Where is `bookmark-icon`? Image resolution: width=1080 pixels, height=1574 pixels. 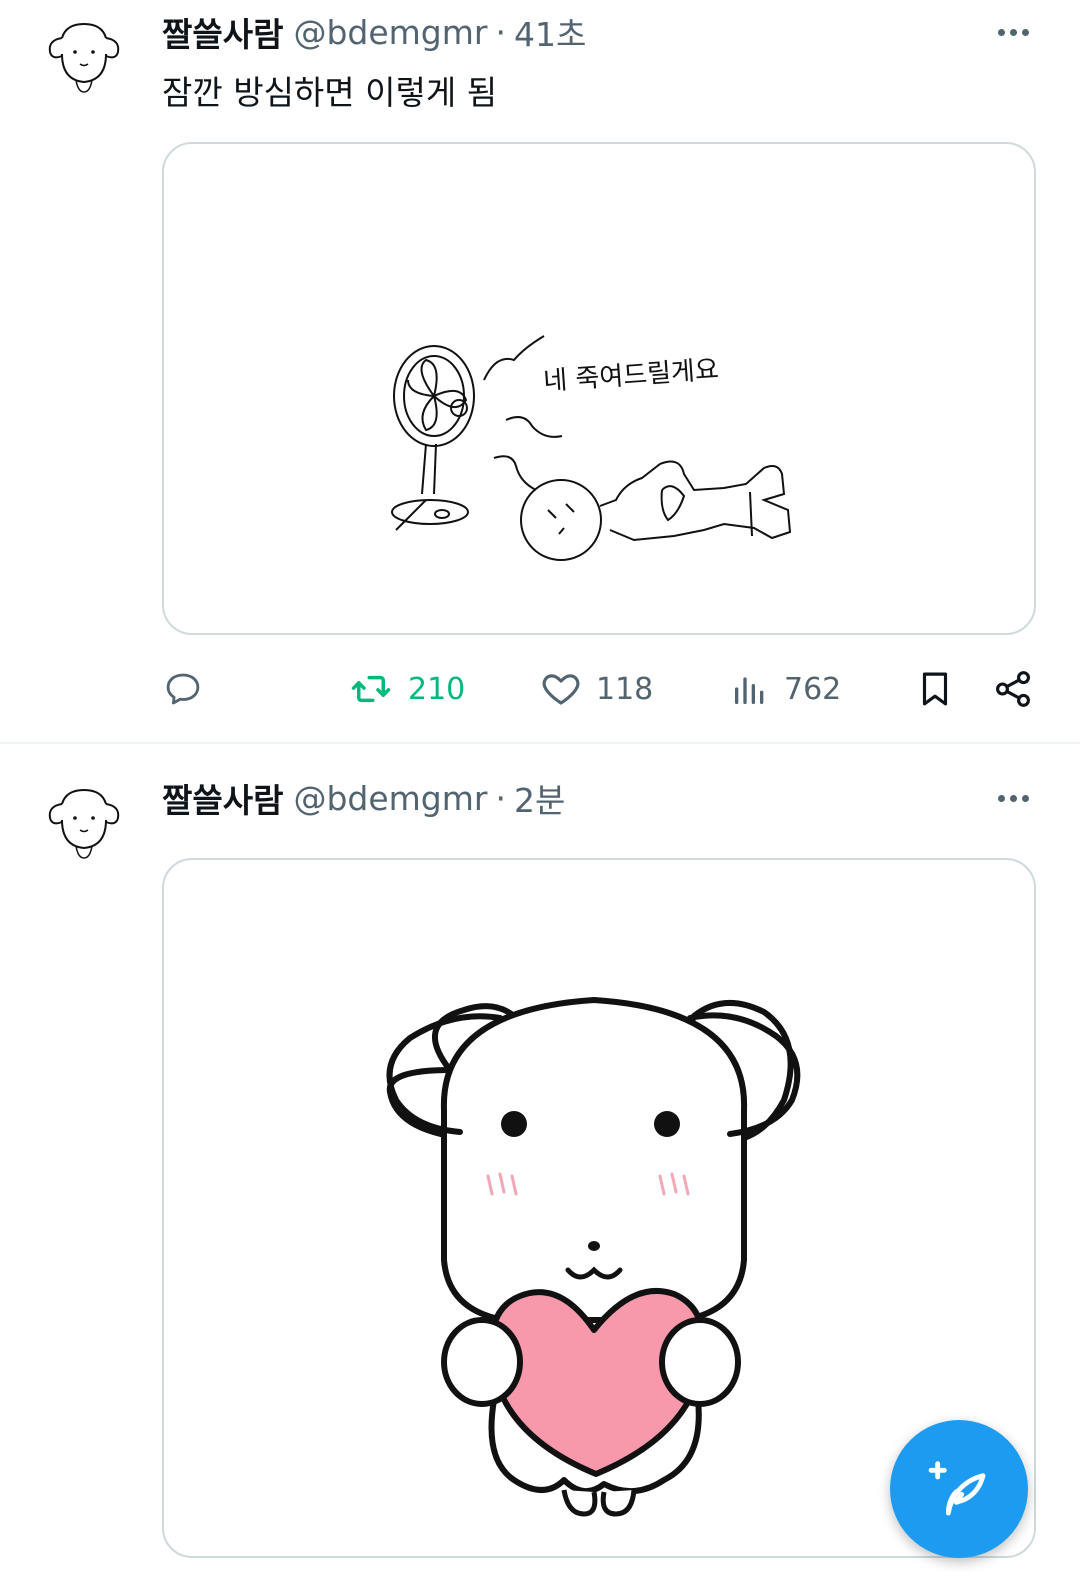 bookmark-icon is located at coordinates (935, 689).